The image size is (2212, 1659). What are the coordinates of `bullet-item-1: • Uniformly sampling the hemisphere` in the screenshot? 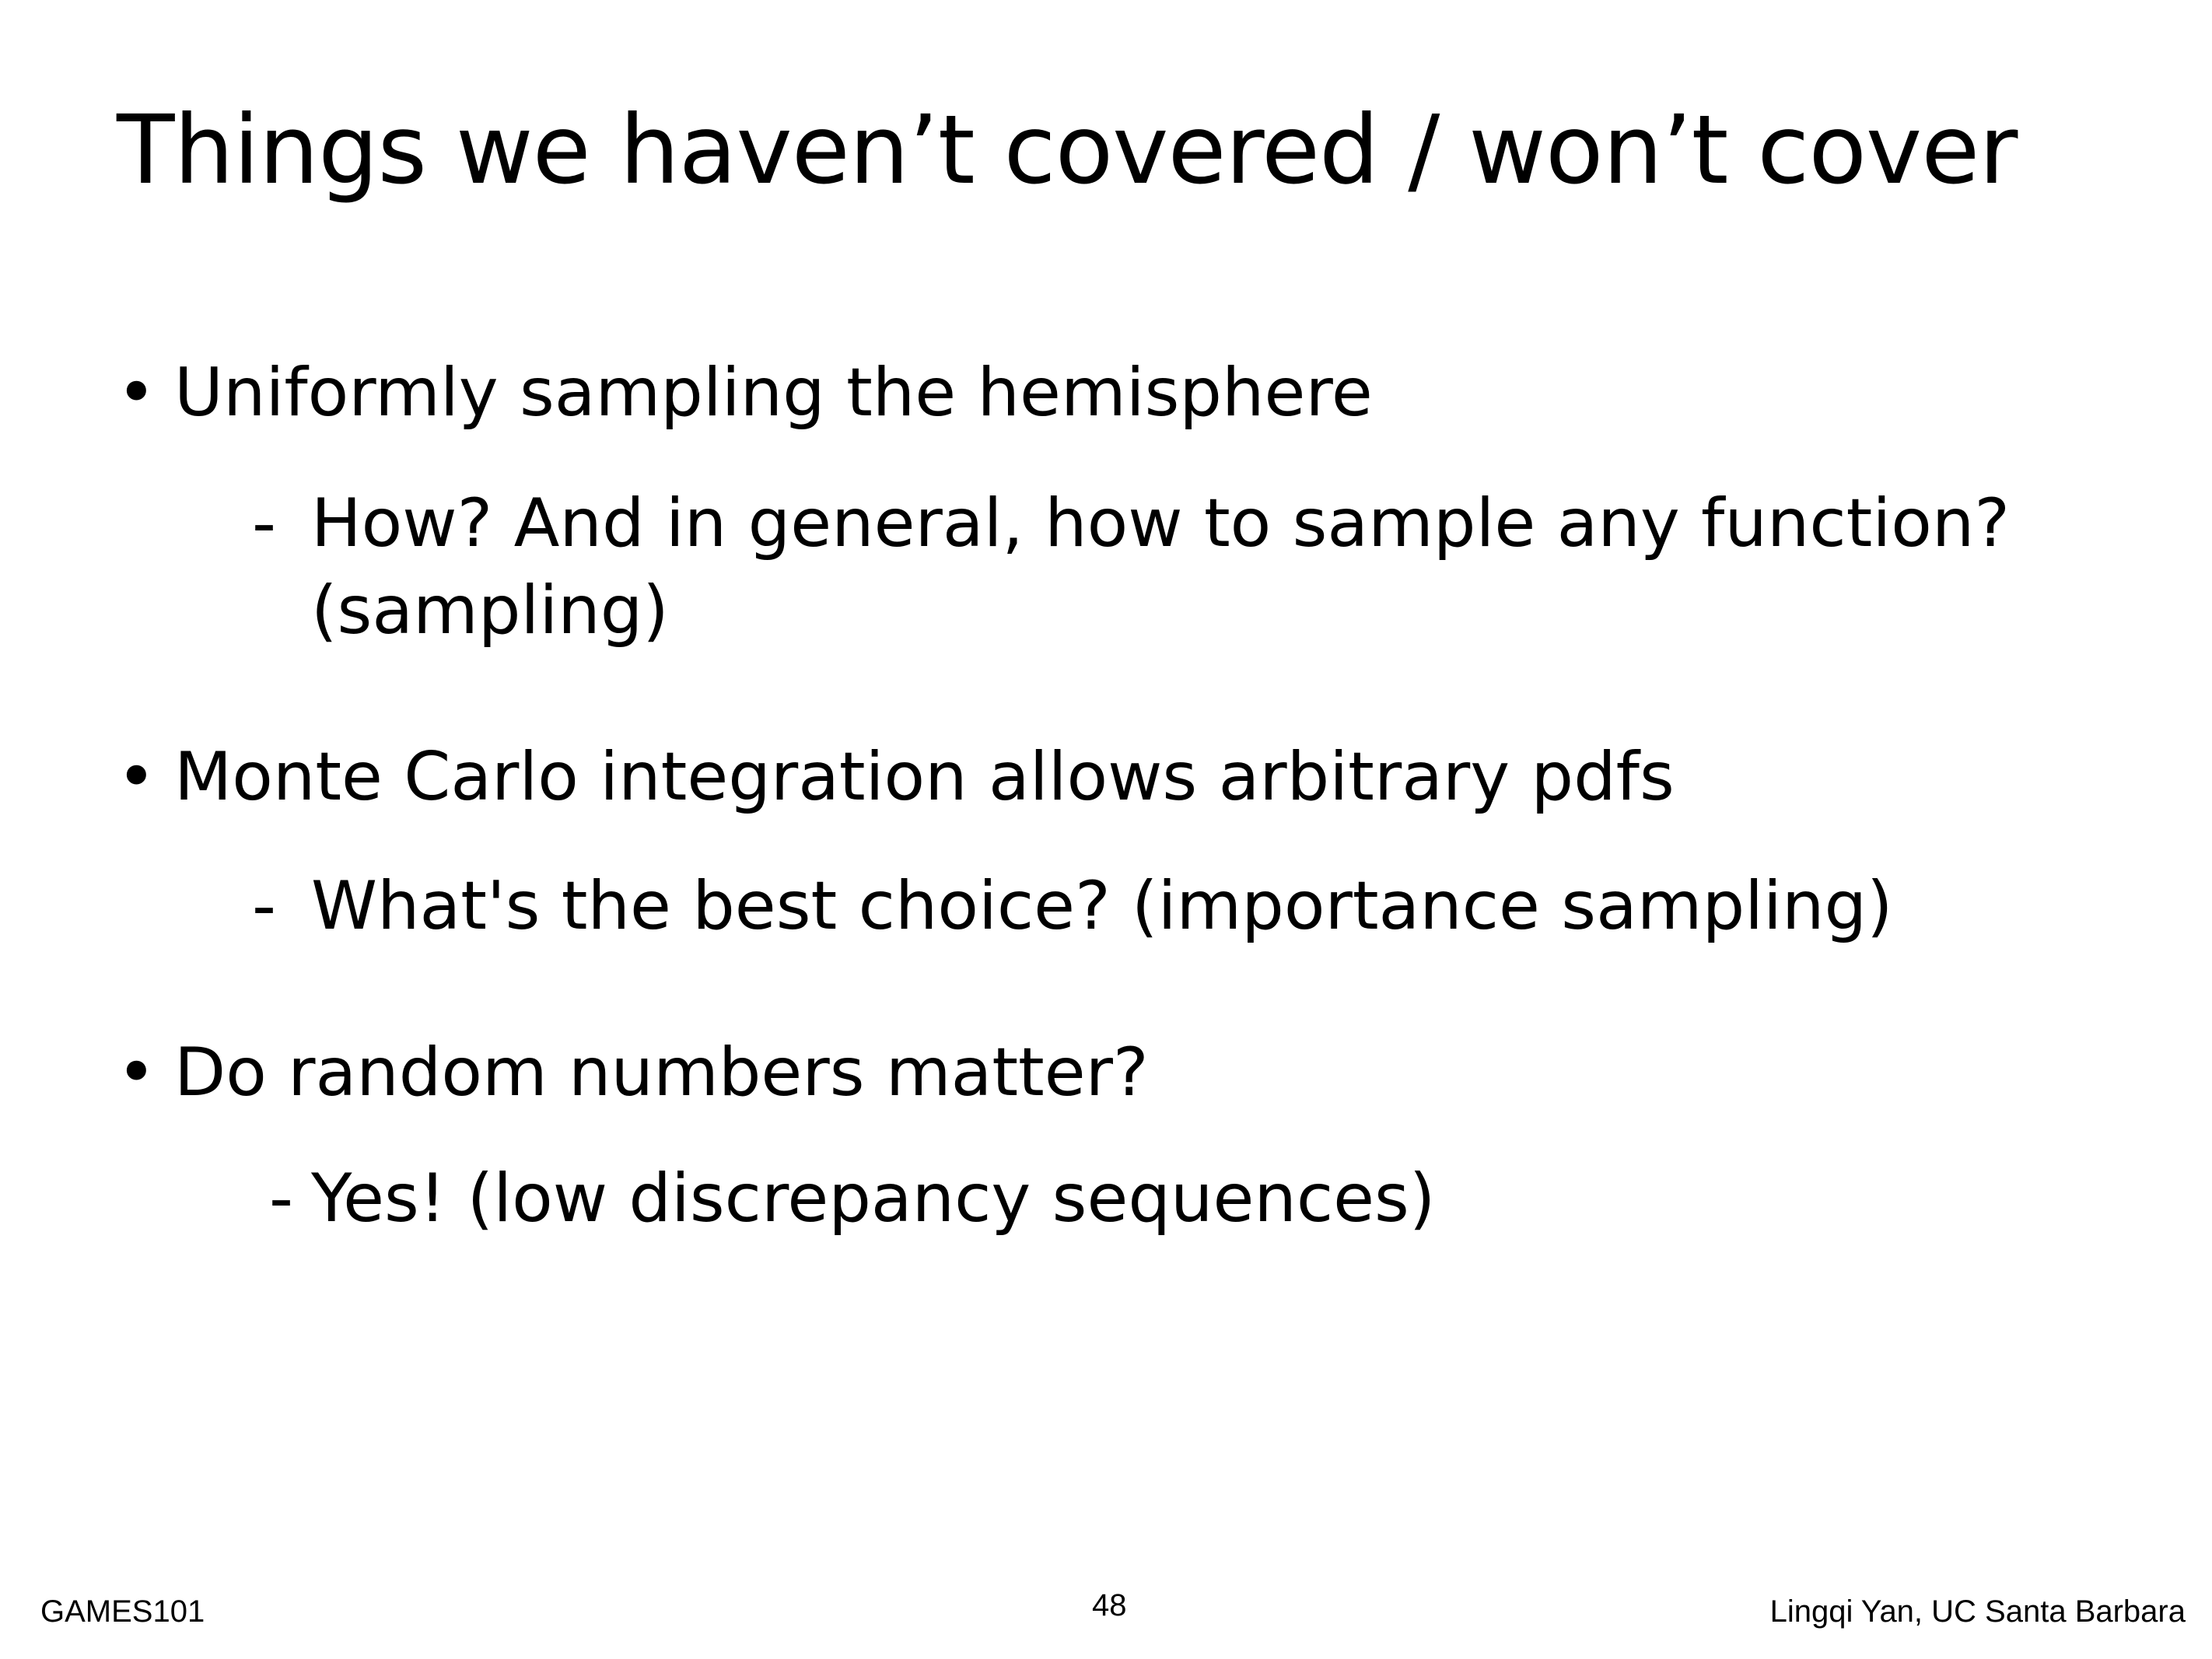 It's located at (745, 393).